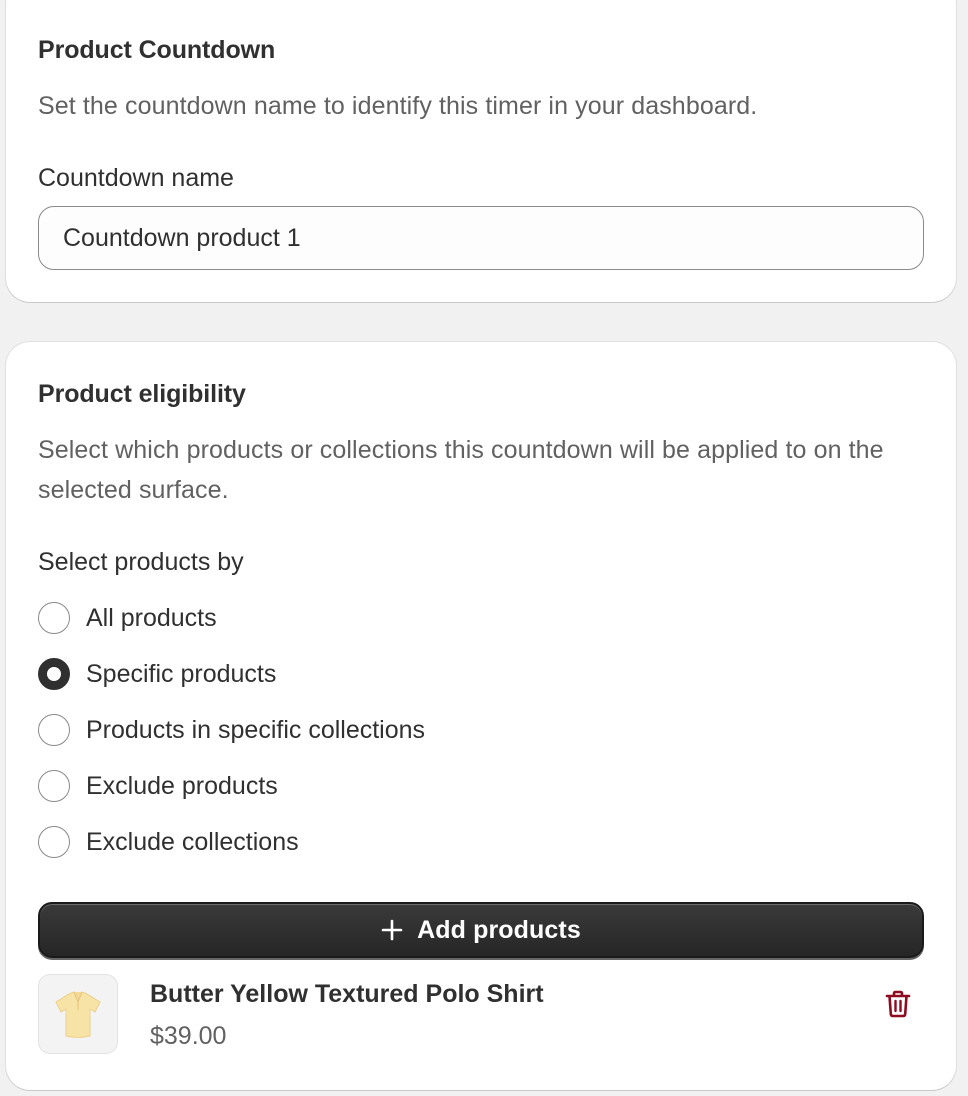 This screenshot has height=1096, width=968. Describe the element at coordinates (142, 394) in the screenshot. I see `card-title: Product eligibility` at that location.